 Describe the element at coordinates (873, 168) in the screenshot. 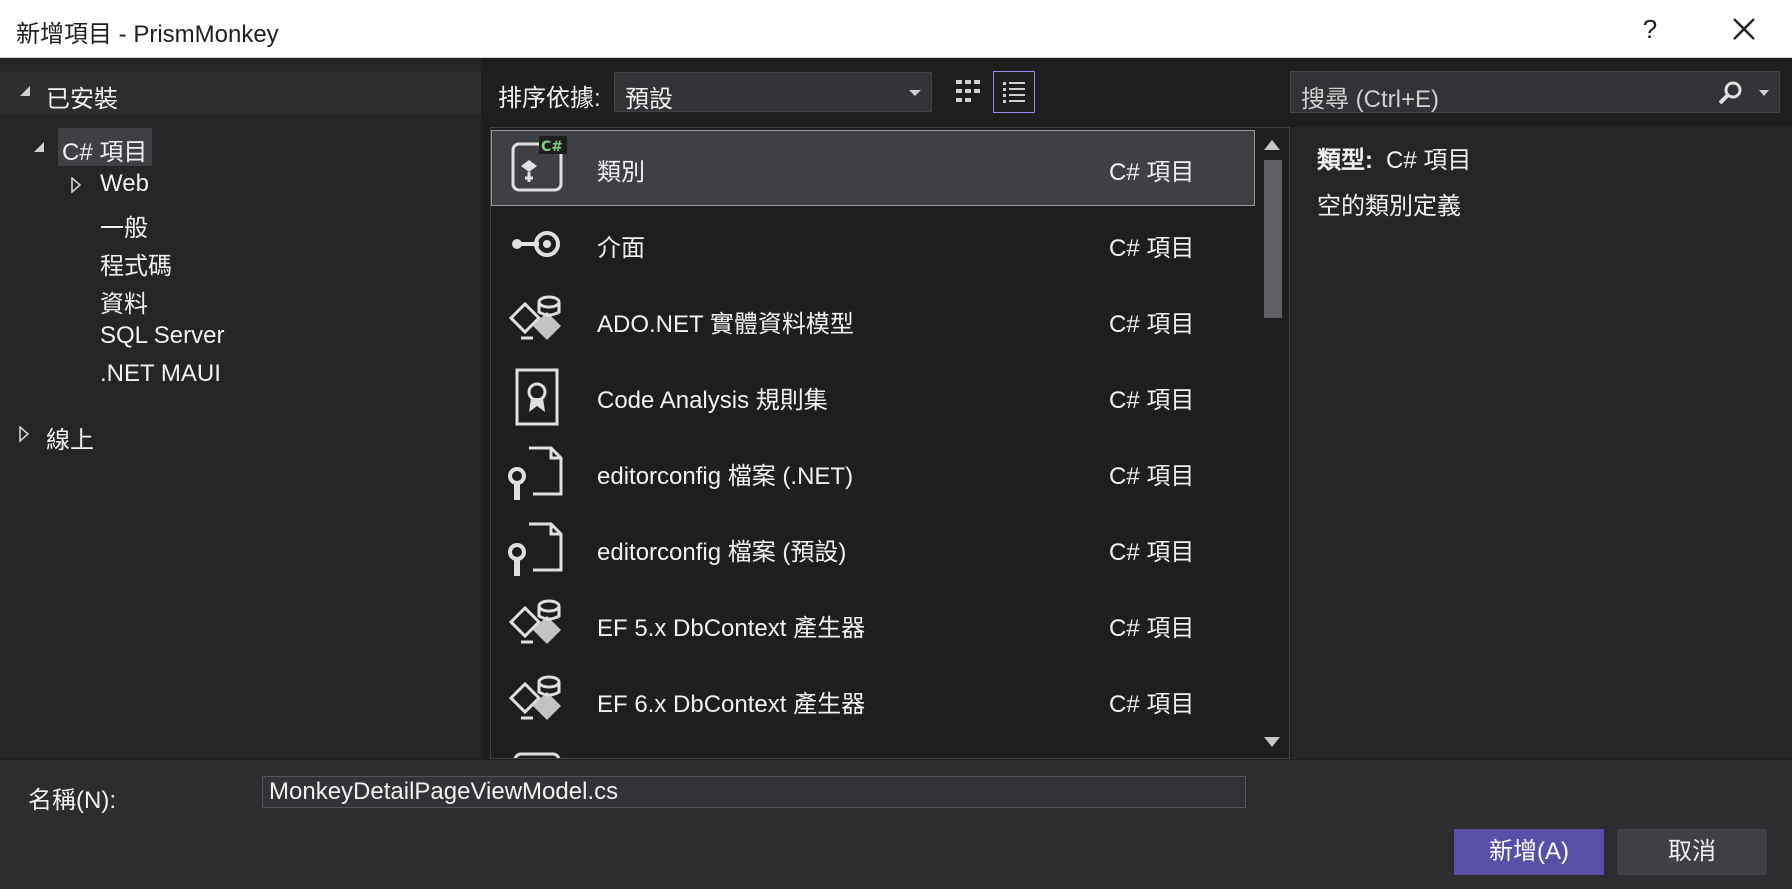

I see `list-item: C# 類別 C# 項目` at that location.